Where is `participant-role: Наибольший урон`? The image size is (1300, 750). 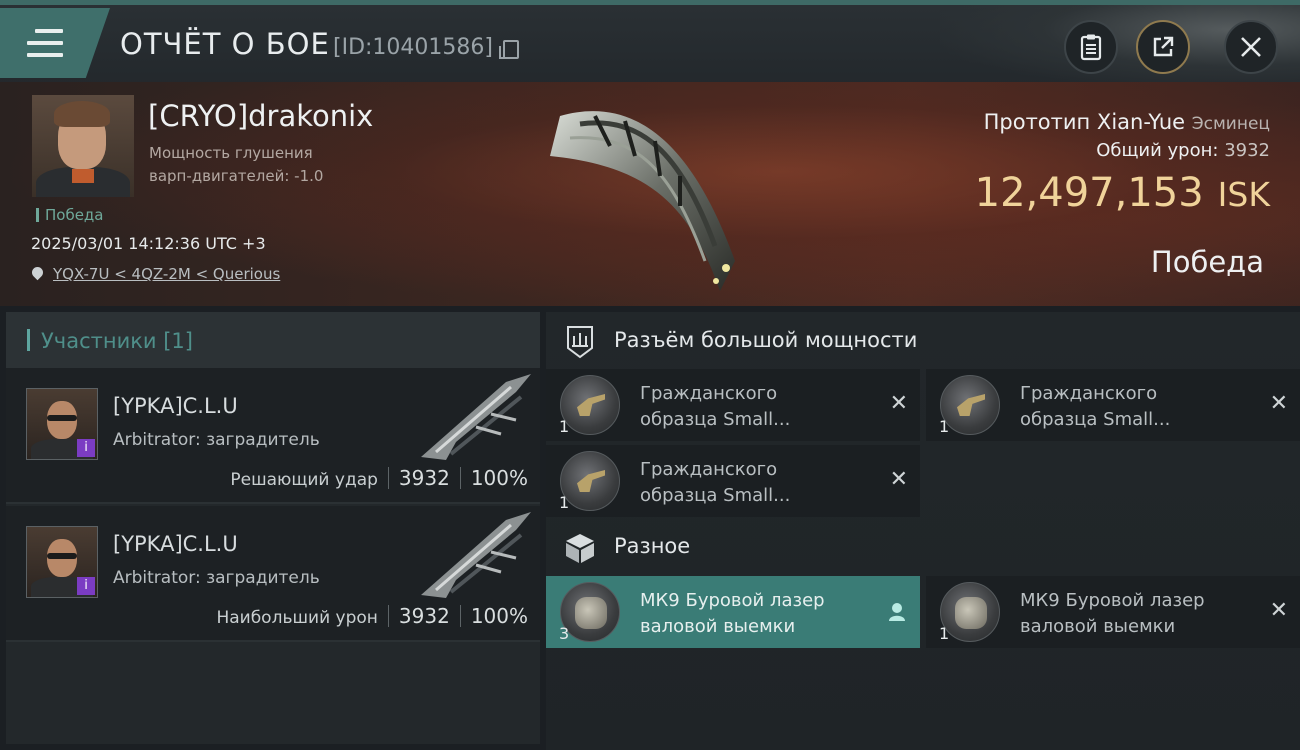 participant-role: Наибольший урон is located at coordinates (297, 618).